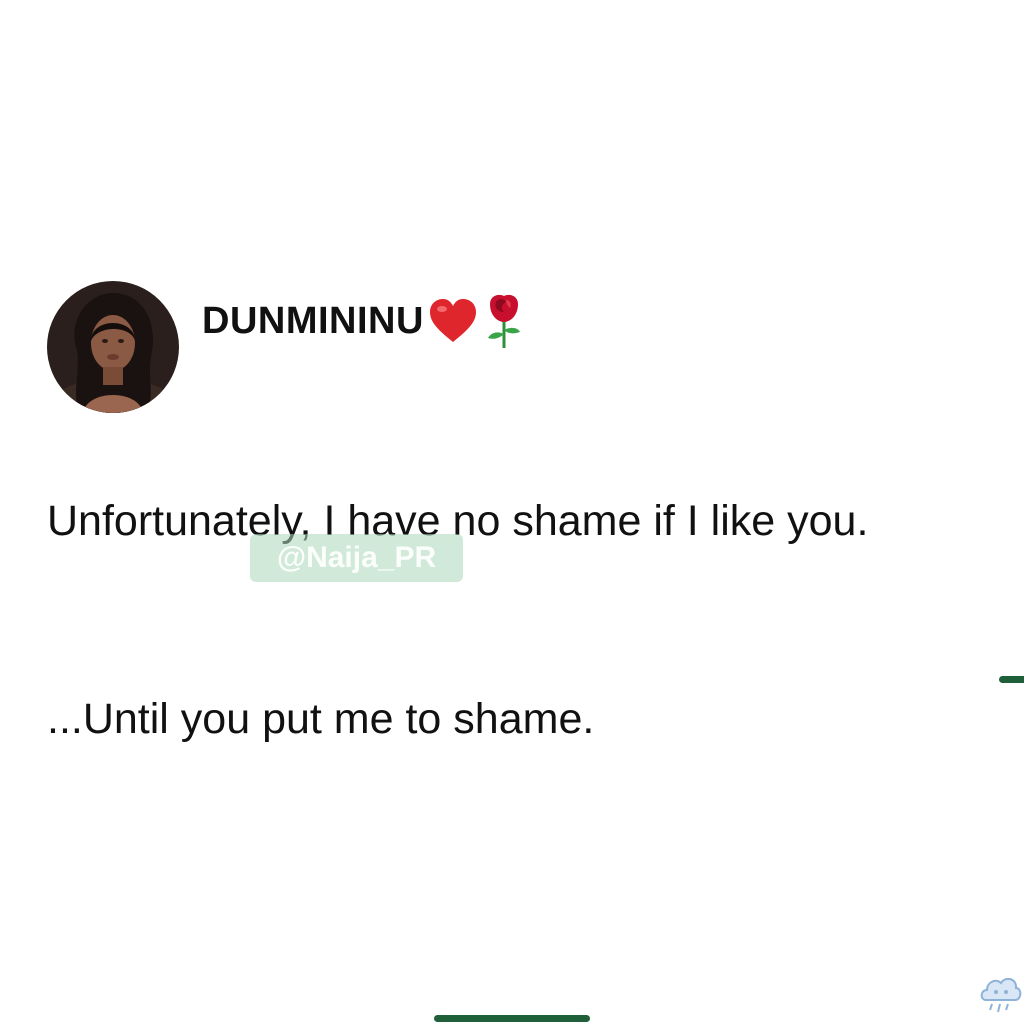  What do you see at coordinates (356, 558) in the screenshot?
I see `watermark: @Naija_PR` at bounding box center [356, 558].